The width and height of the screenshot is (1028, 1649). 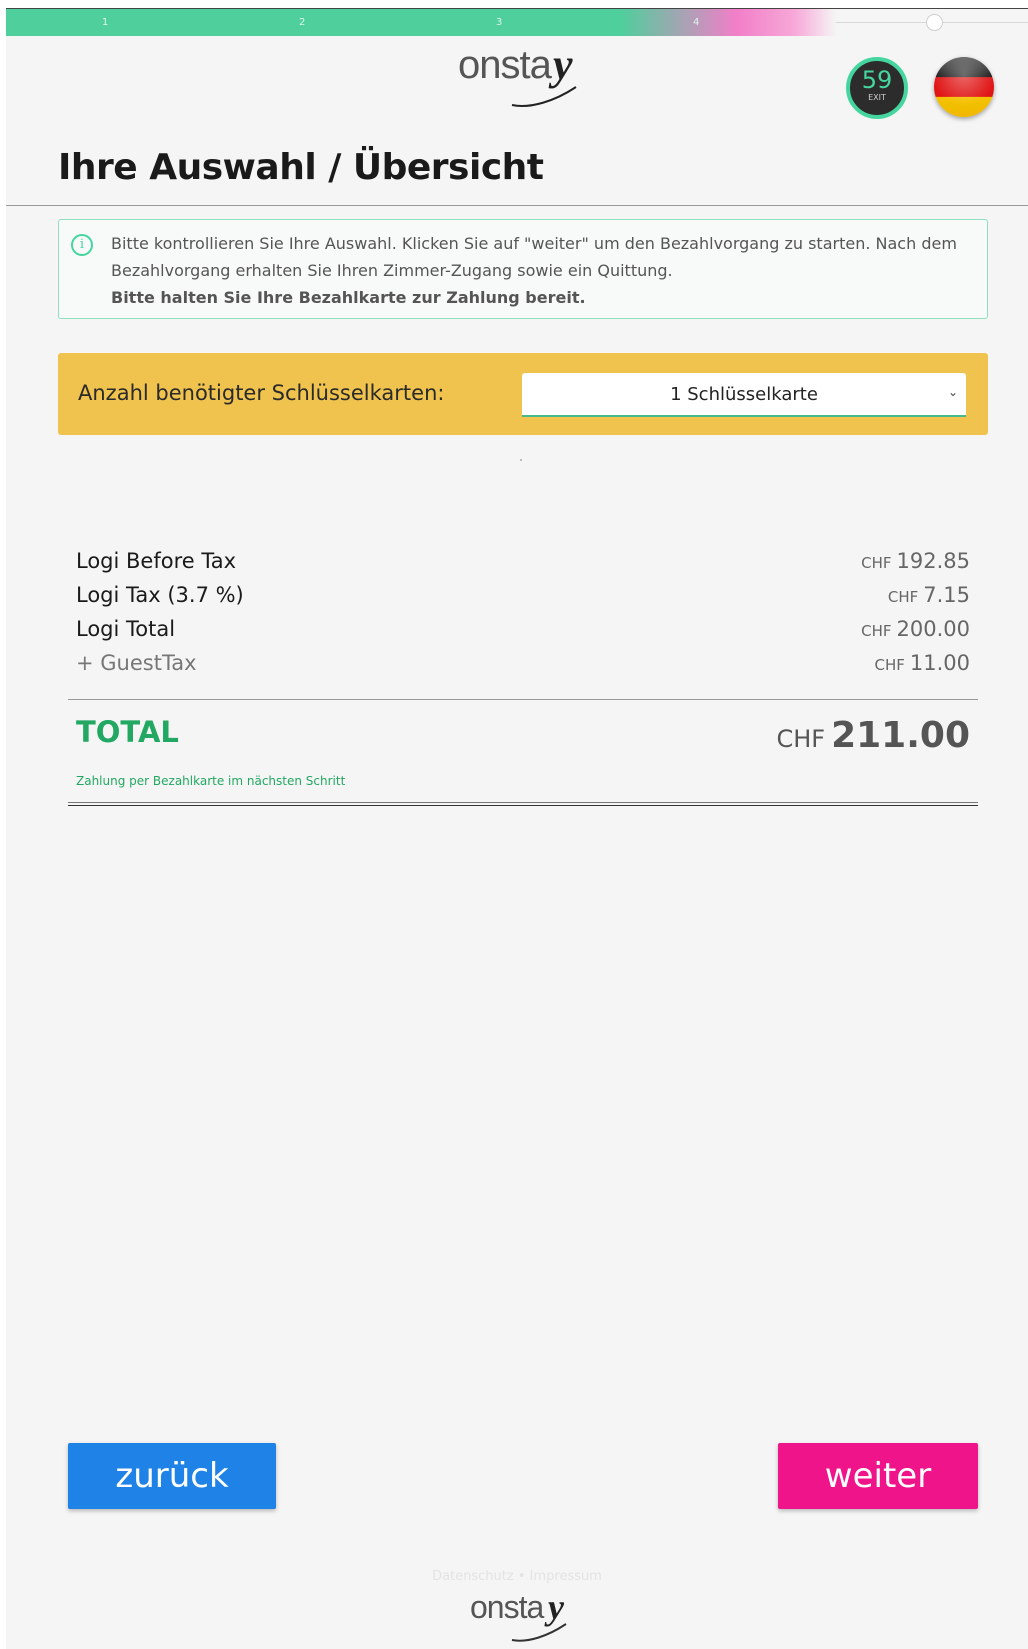 What do you see at coordinates (523, 566) in the screenshot?
I see `price-row: Logi Before Tax CHF 192.85` at bounding box center [523, 566].